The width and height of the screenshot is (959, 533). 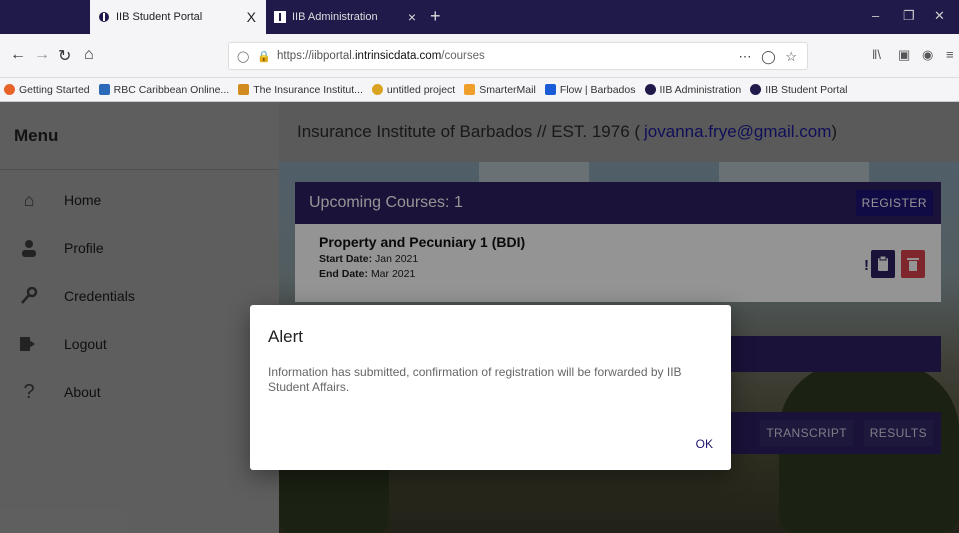 I want to click on restore-icon: ❐, so click(x=909, y=16).